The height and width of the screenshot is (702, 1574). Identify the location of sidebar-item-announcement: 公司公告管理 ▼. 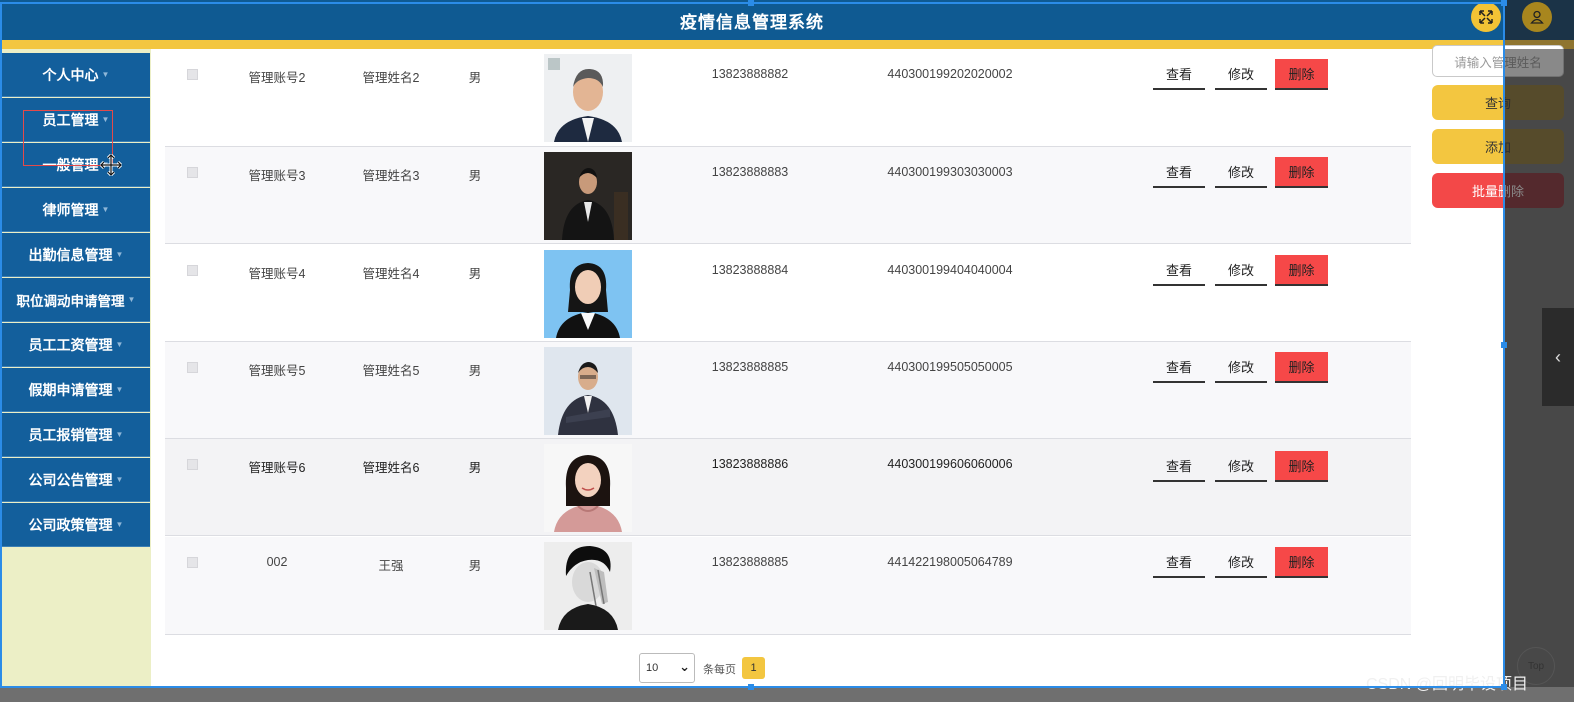
(76, 480).